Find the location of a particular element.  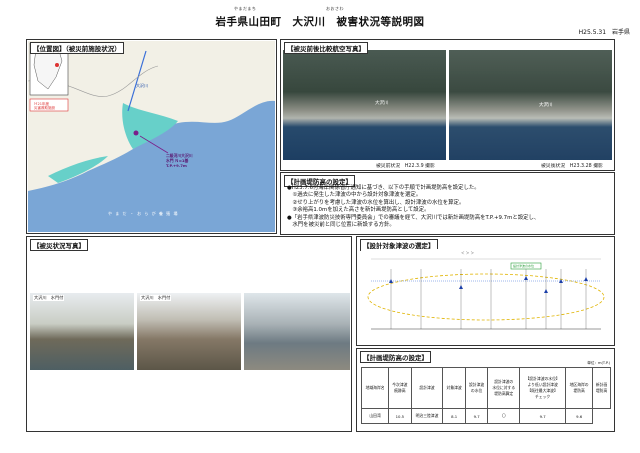

aerial-before-caption: 被災前状況 H22.3.9 撮影 is located at coordinates (405, 166).